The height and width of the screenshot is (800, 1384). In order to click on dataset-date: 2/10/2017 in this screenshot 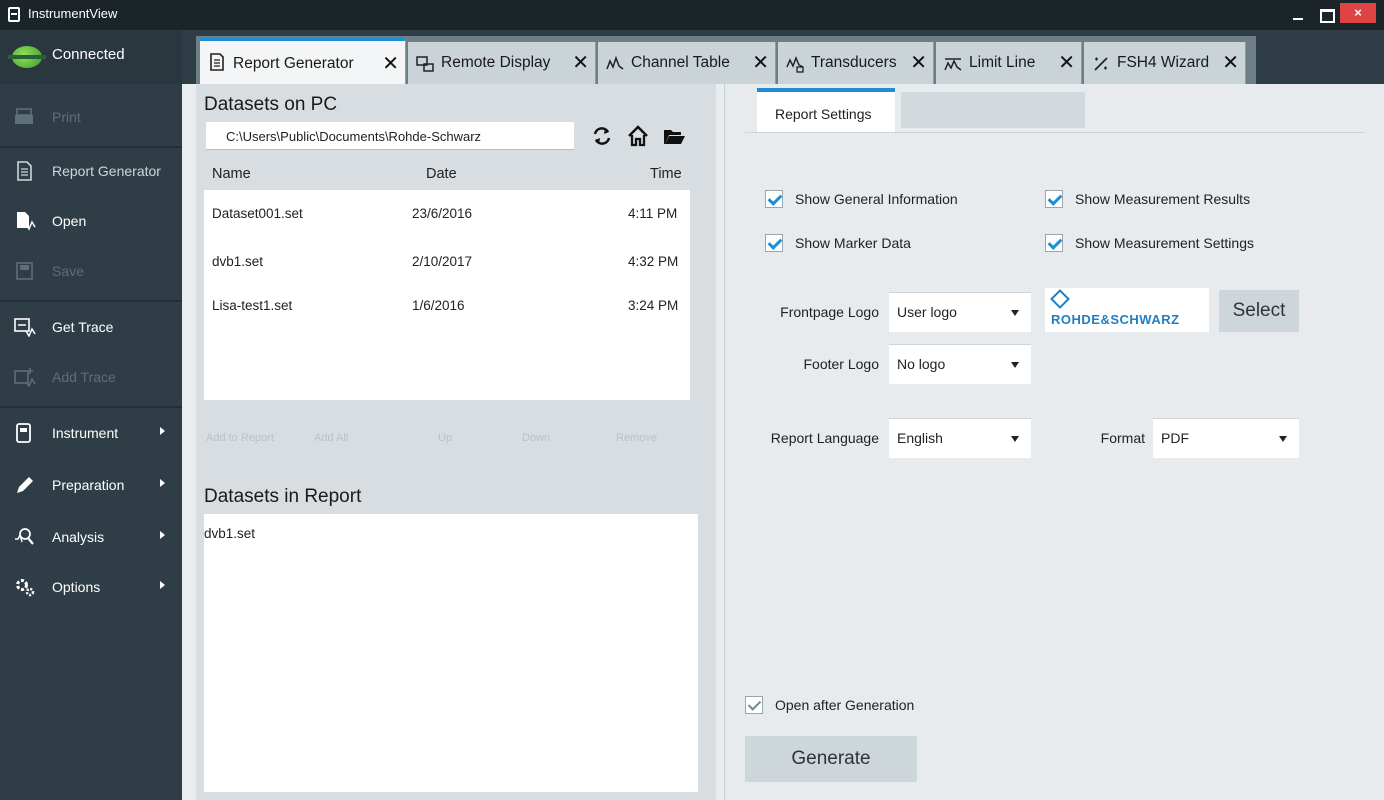, I will do `click(442, 261)`.